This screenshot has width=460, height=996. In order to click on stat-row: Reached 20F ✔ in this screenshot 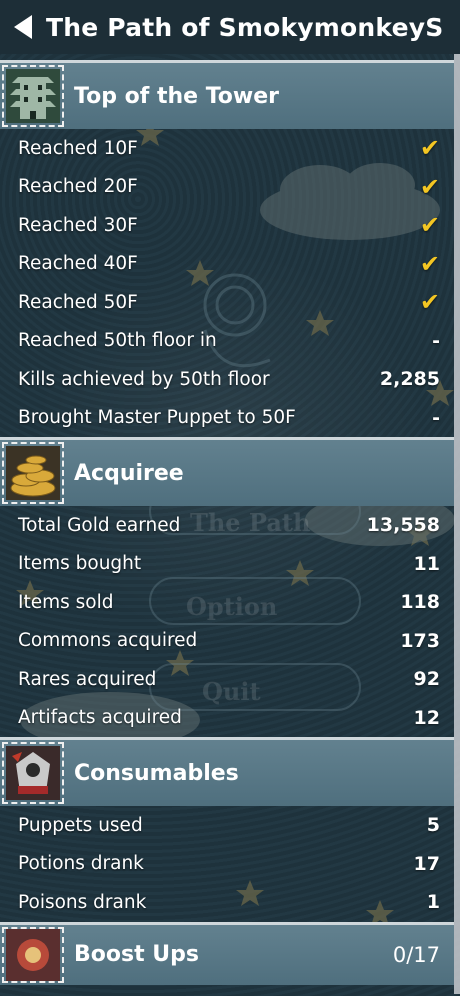, I will do `click(227, 187)`.